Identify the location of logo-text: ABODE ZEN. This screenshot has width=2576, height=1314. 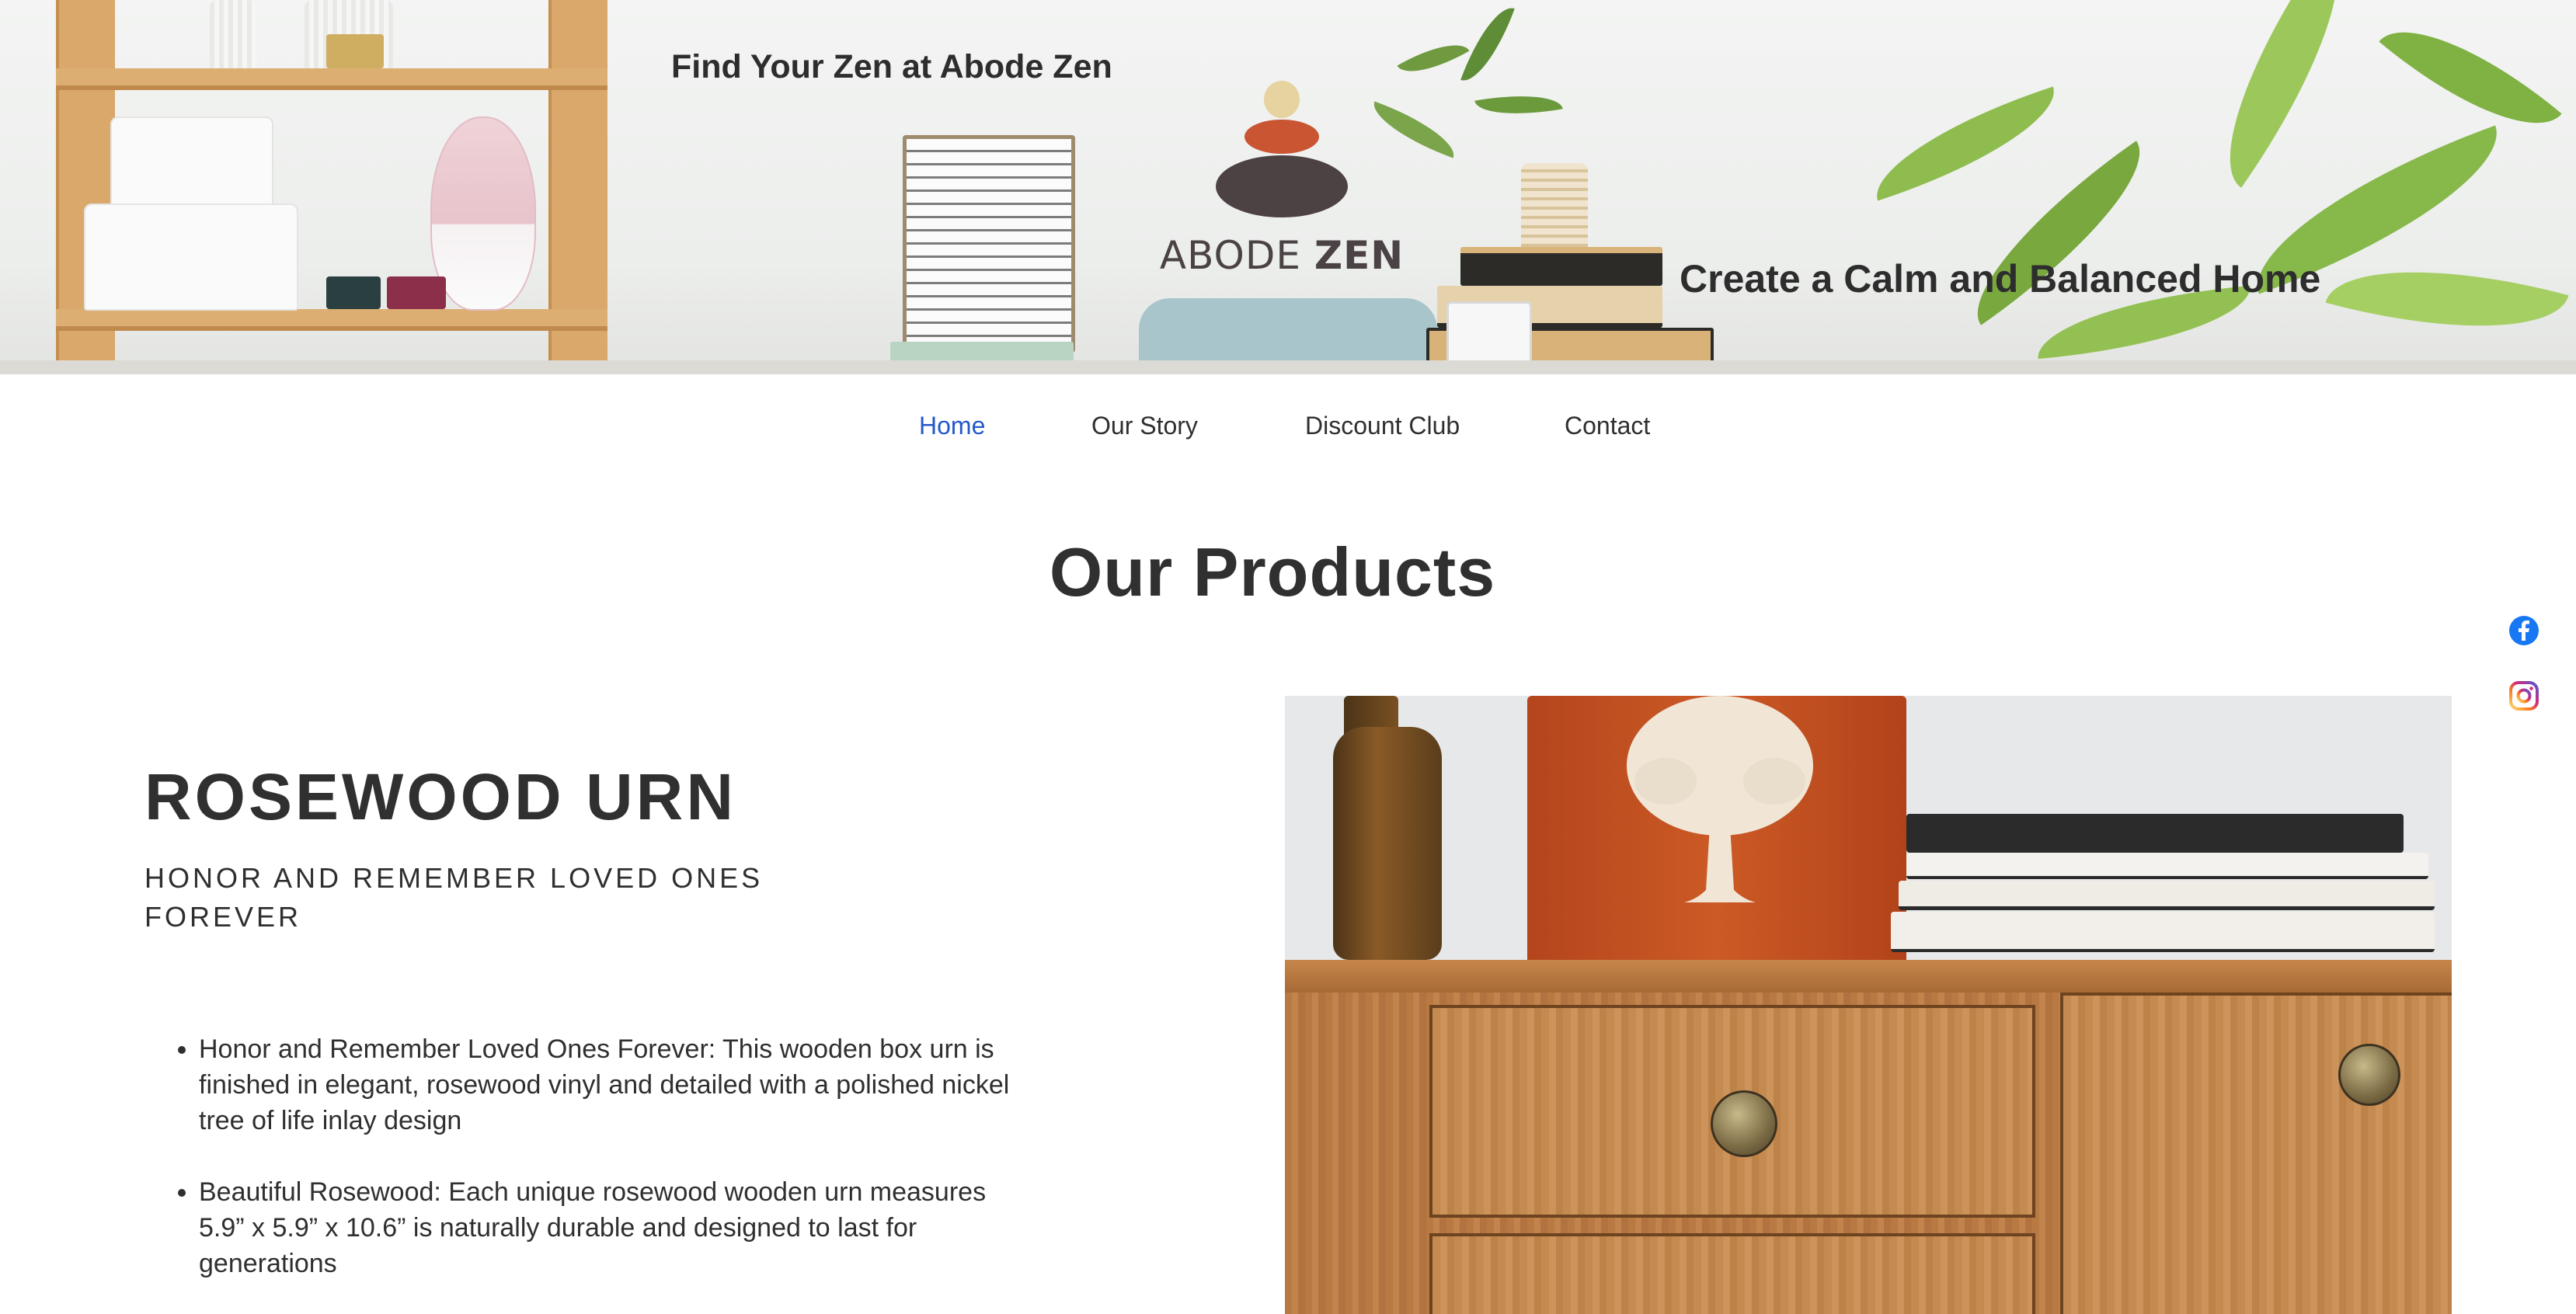
(1281, 255).